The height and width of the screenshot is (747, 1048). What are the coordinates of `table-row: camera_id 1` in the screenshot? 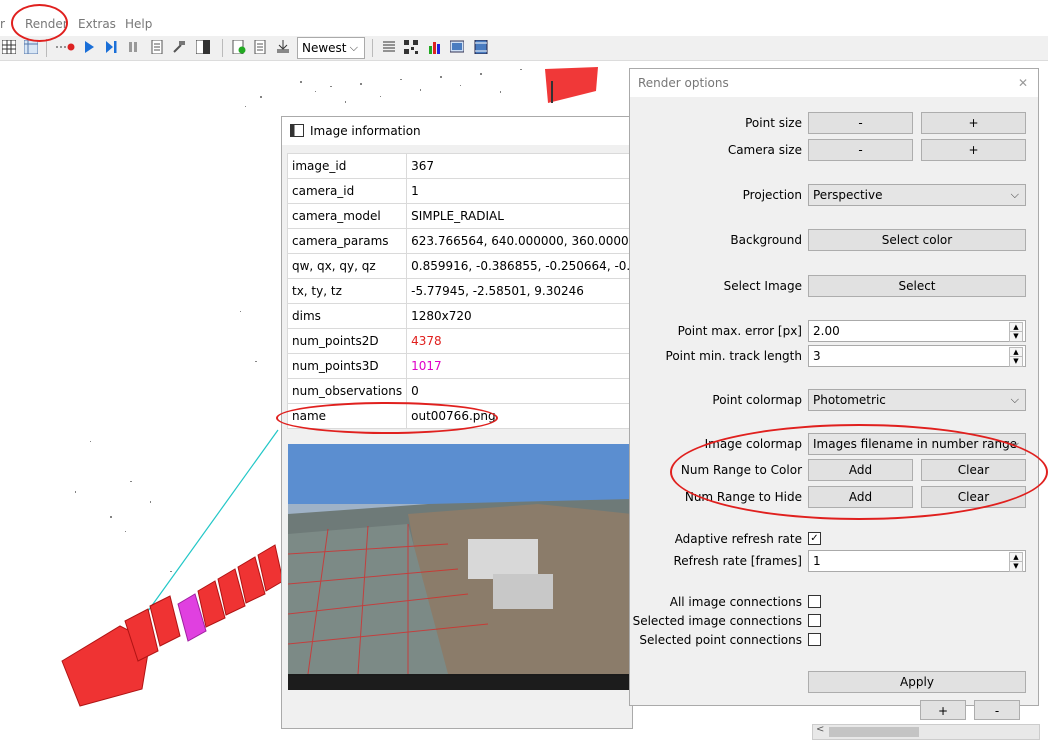 It's located at (477, 191).